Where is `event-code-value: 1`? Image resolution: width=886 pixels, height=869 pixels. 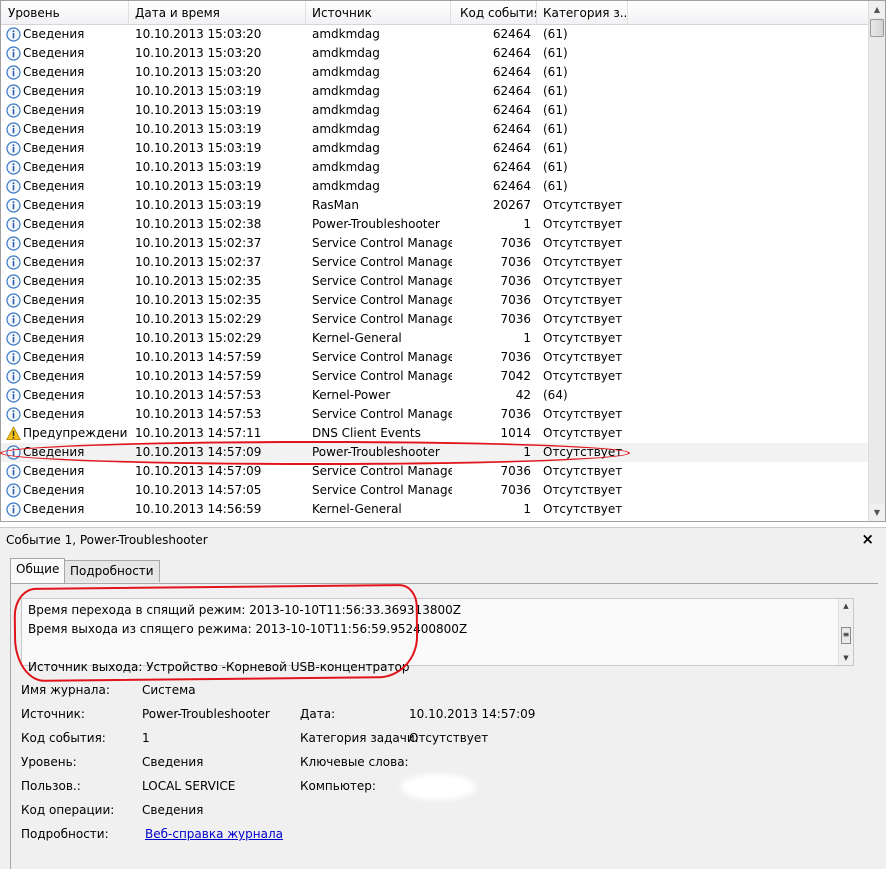
event-code-value: 1 is located at coordinates (146, 738).